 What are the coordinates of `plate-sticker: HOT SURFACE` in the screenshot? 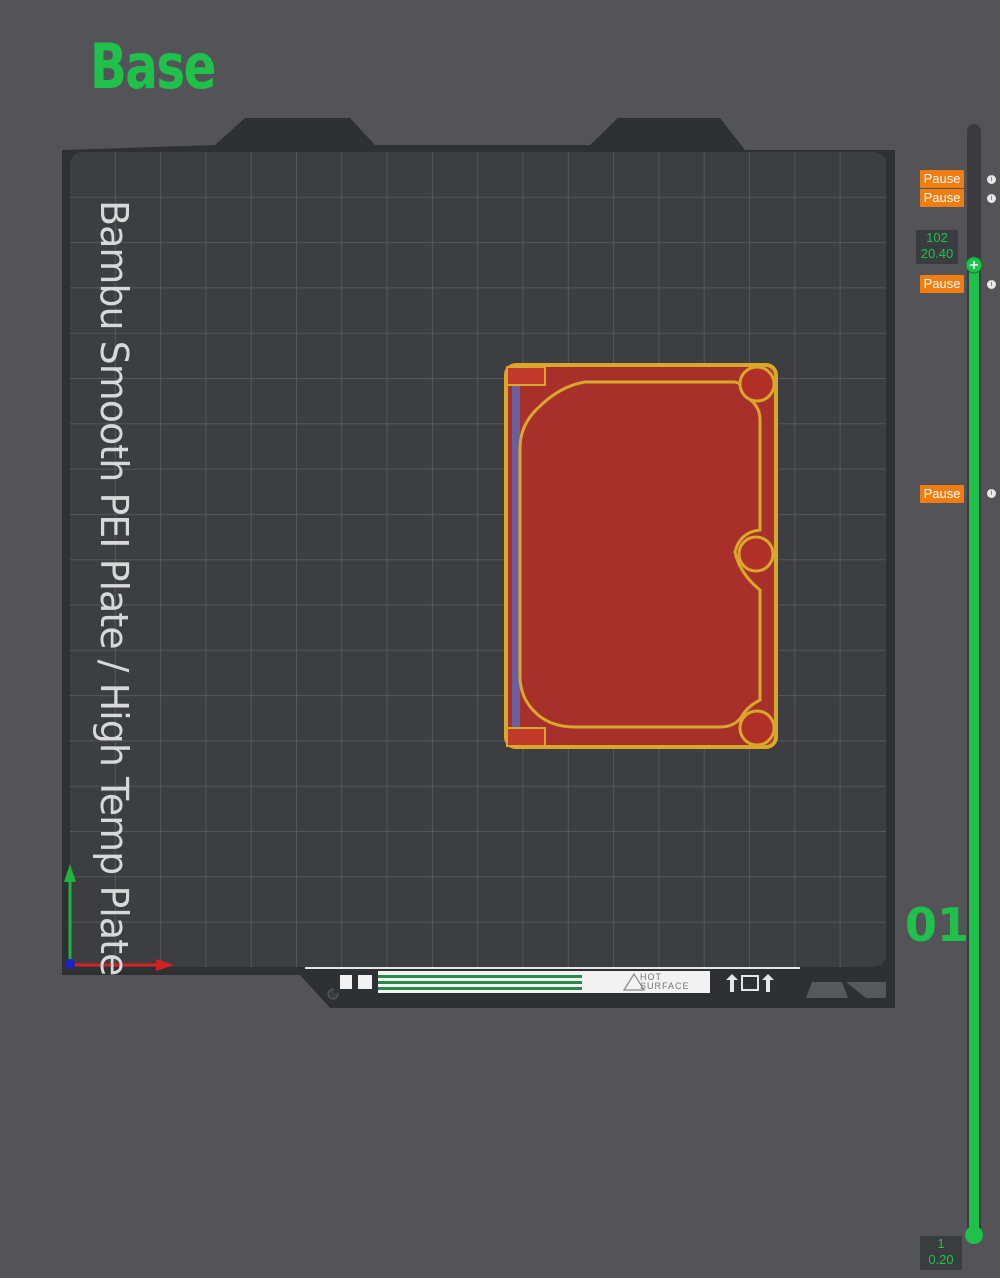 It's located at (522, 982).